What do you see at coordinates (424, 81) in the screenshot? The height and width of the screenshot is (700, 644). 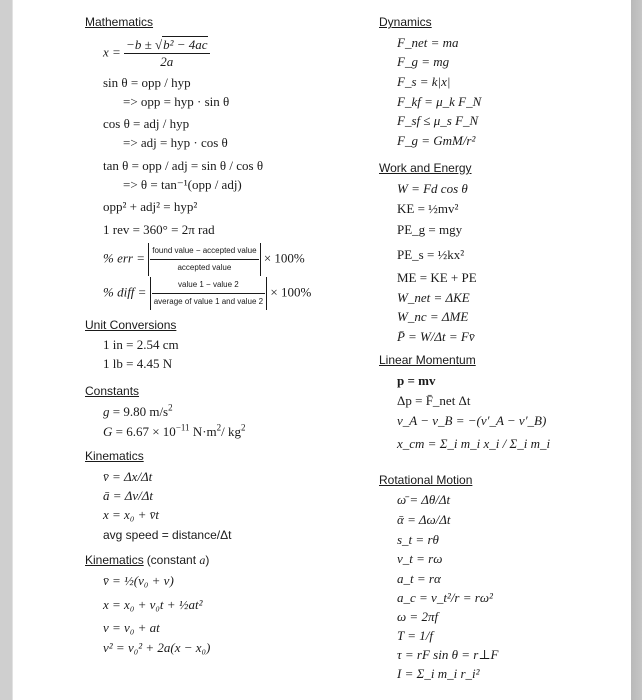 I see `dynamics-spring-force: F_s = k|x|` at bounding box center [424, 81].